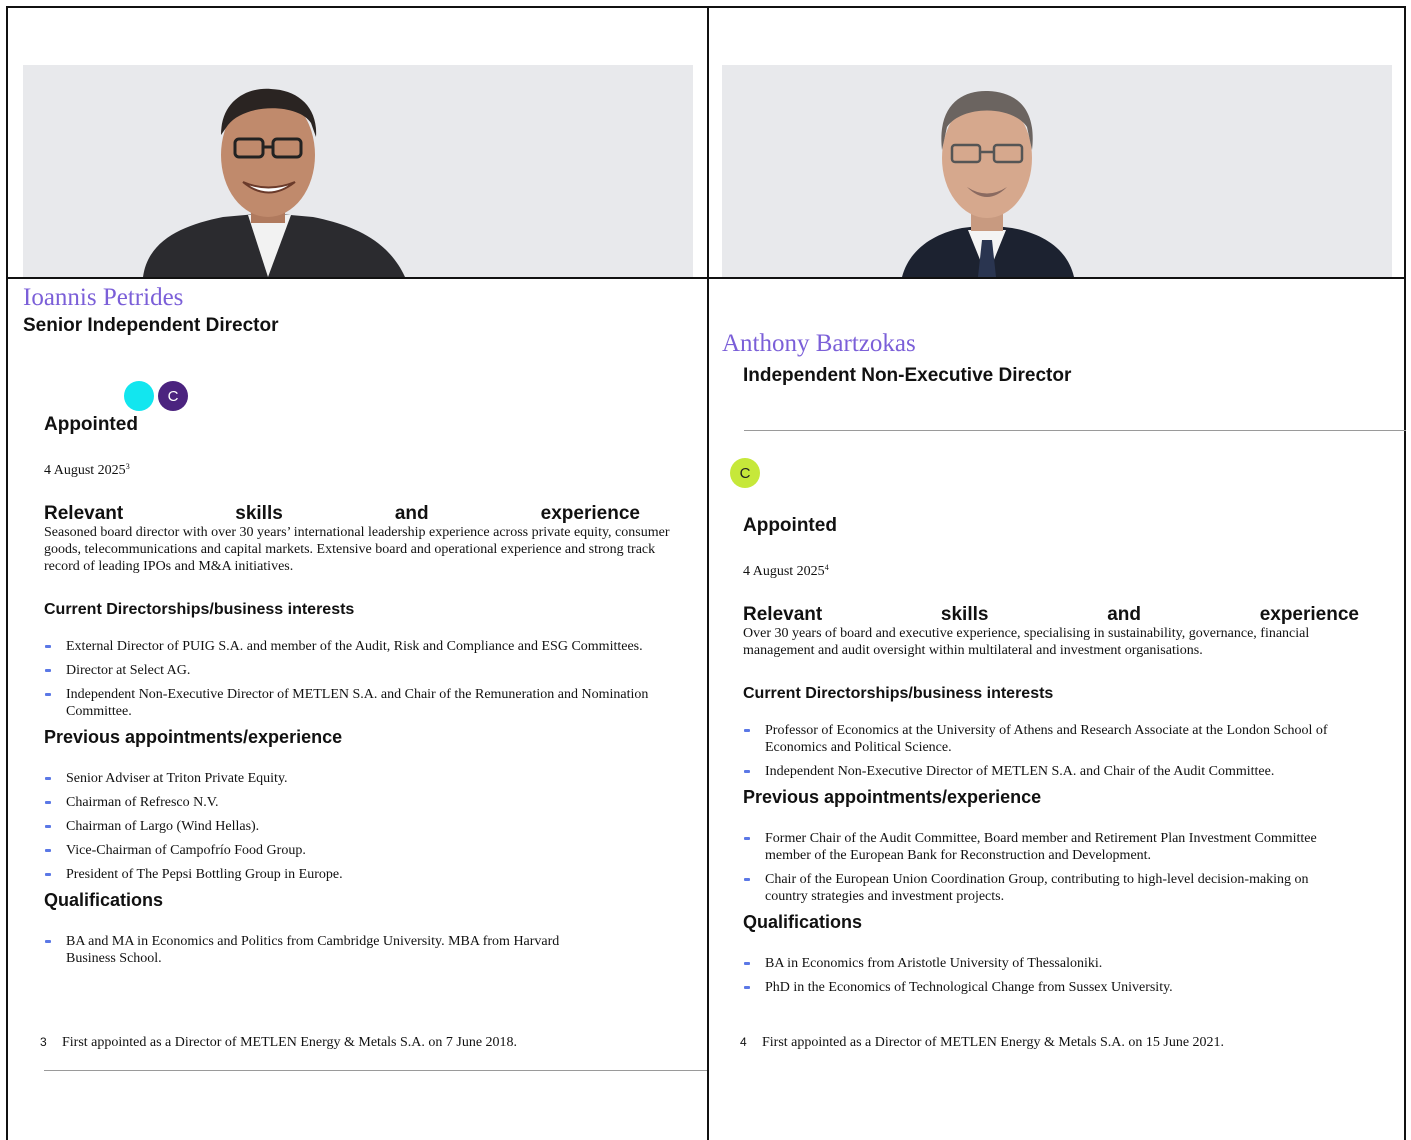  What do you see at coordinates (139, 396) in the screenshot?
I see `committee-badge` at bounding box center [139, 396].